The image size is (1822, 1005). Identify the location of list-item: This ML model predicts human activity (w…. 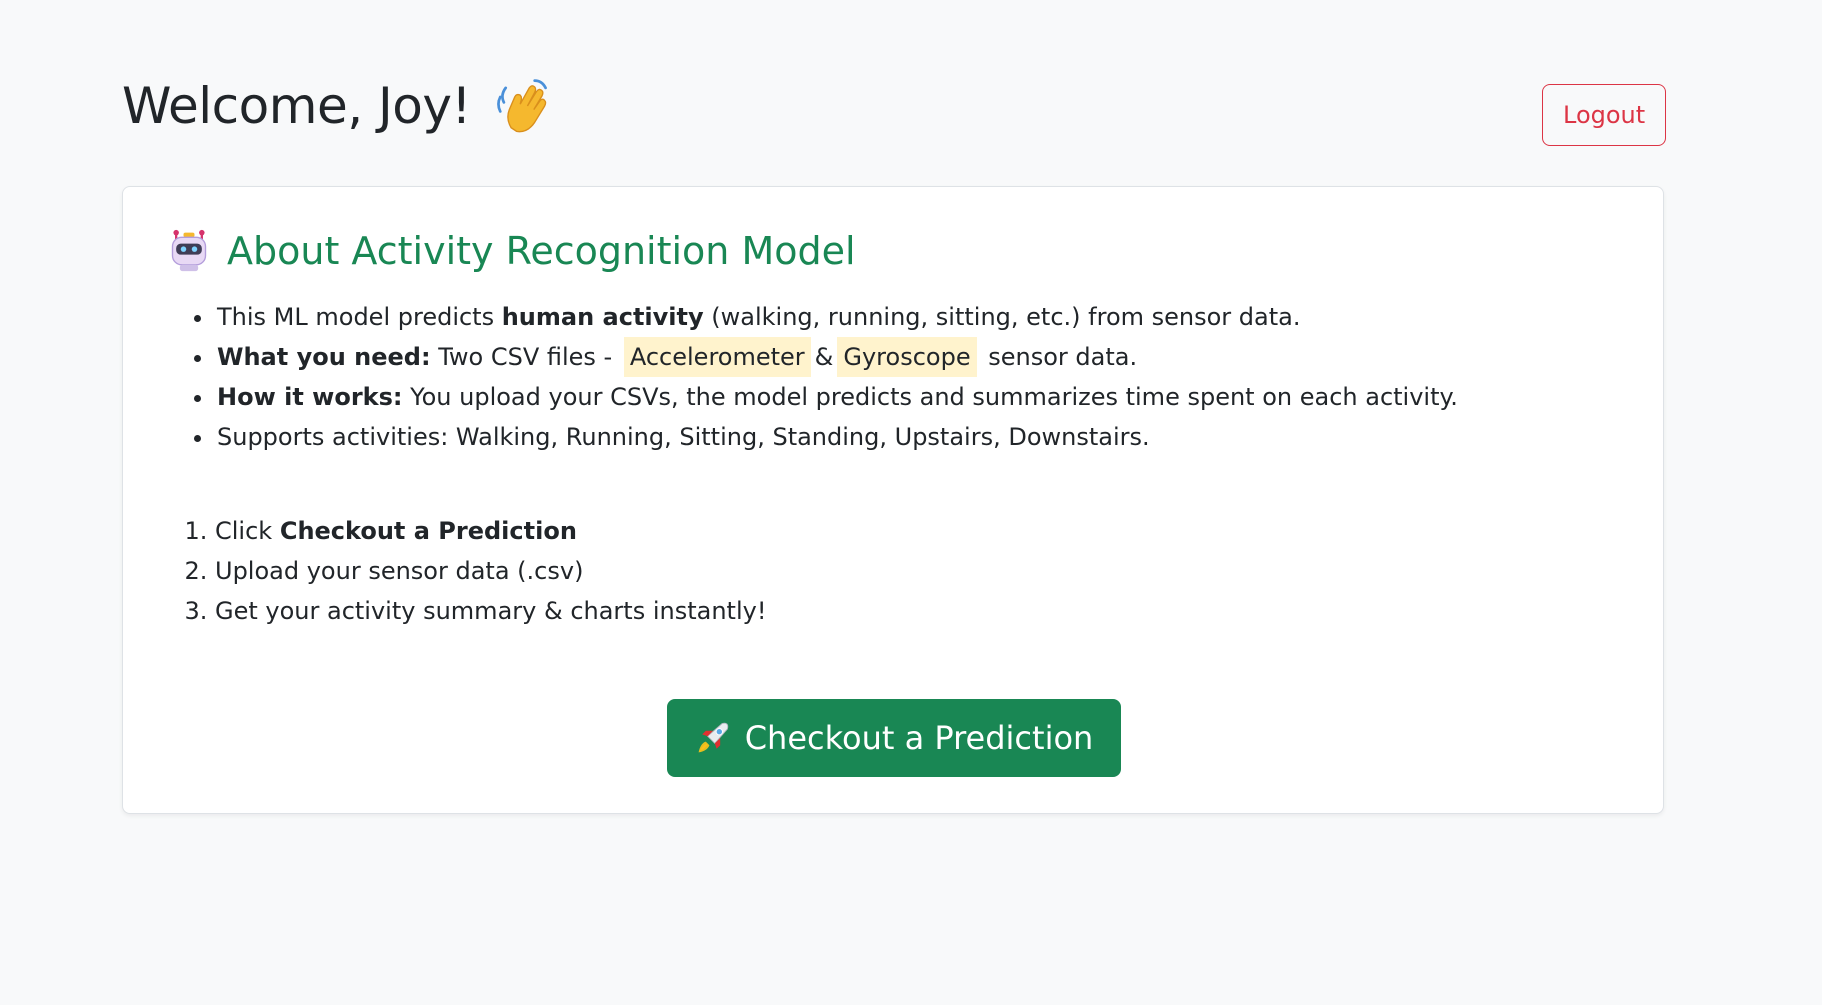
(836, 317).